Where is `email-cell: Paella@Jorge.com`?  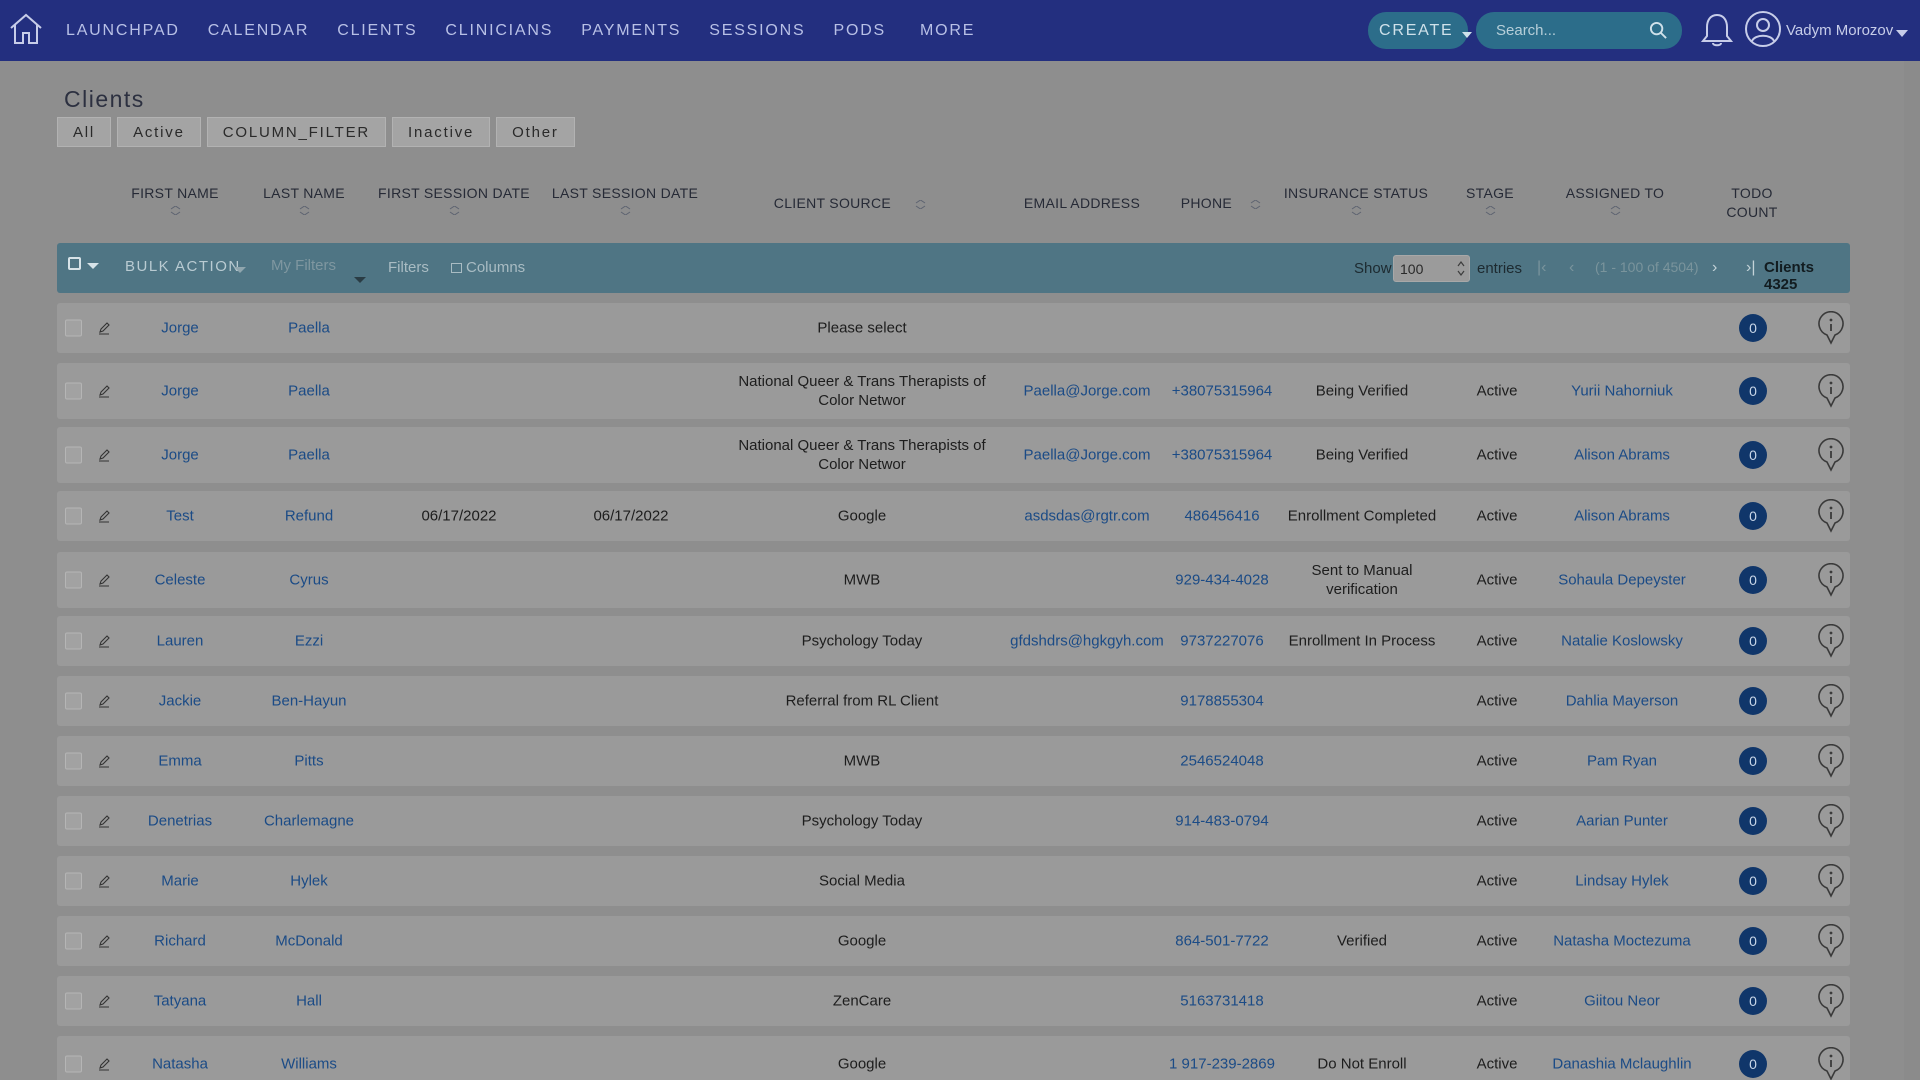
email-cell: Paella@Jorge.com is located at coordinates (1087, 391).